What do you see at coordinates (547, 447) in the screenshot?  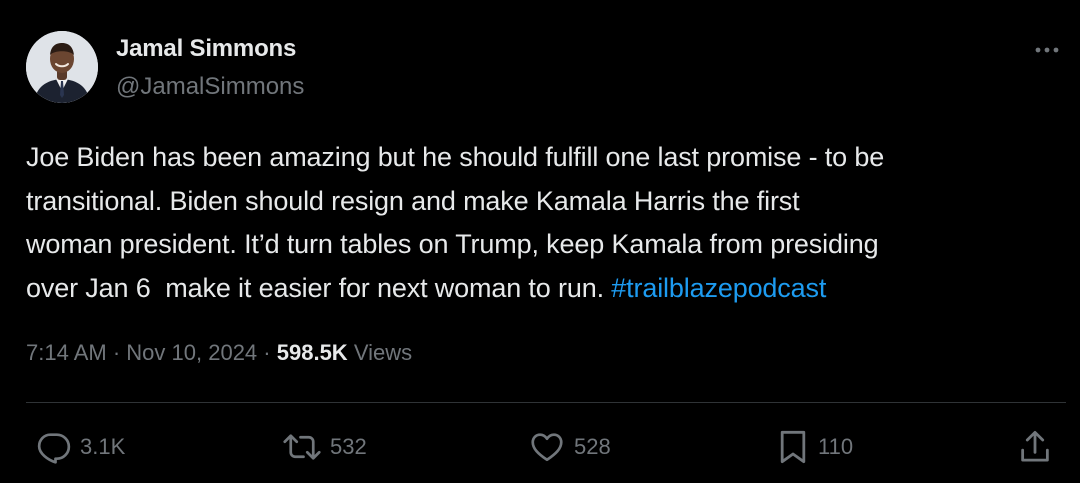 I see `heart-icon` at bounding box center [547, 447].